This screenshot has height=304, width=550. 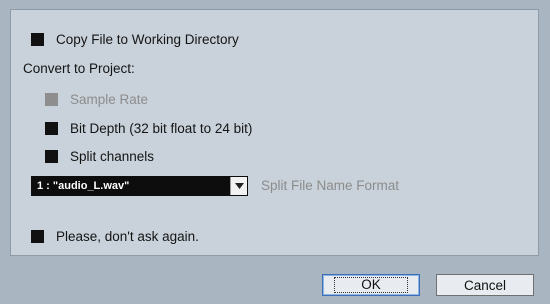 I want to click on ok-button: OK, so click(x=371, y=285).